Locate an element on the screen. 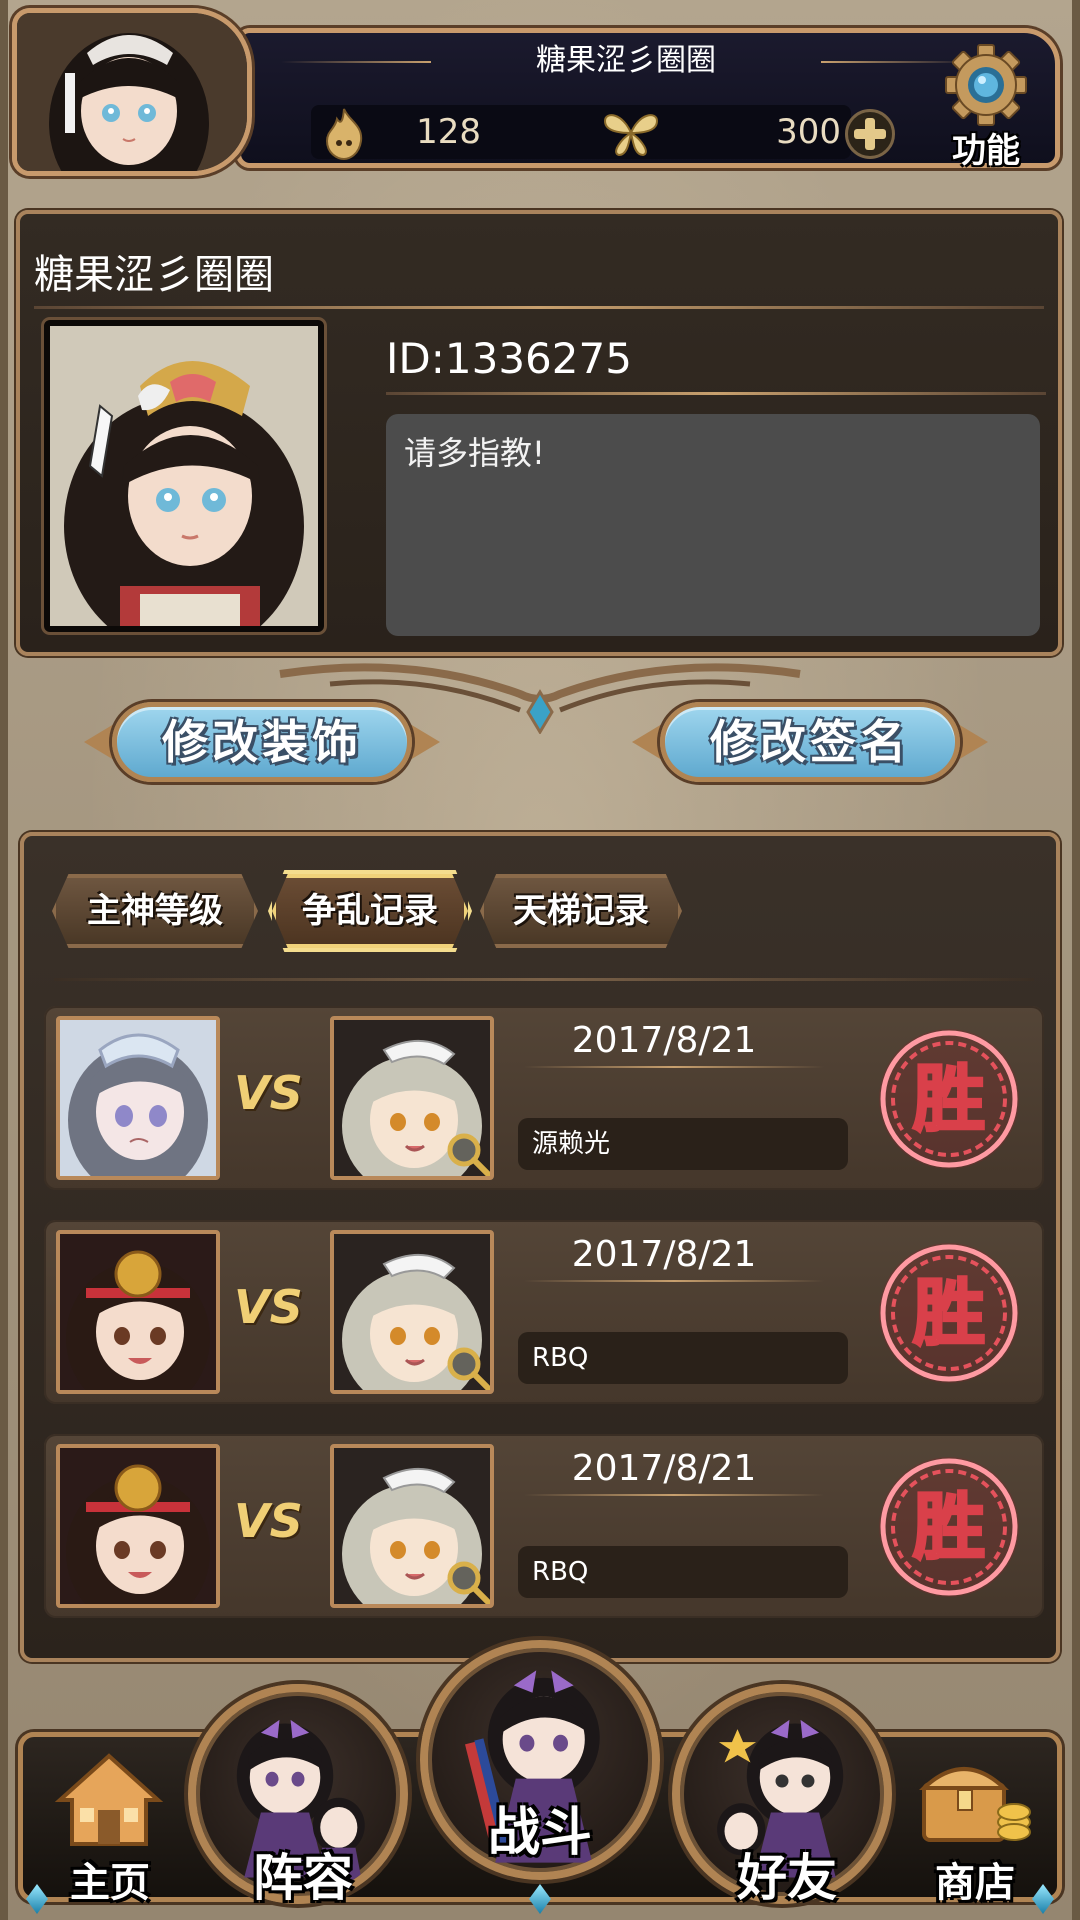 This screenshot has width=1080, height=1920. profile-name: 糖果涩彡圈圈 is located at coordinates (154, 275).